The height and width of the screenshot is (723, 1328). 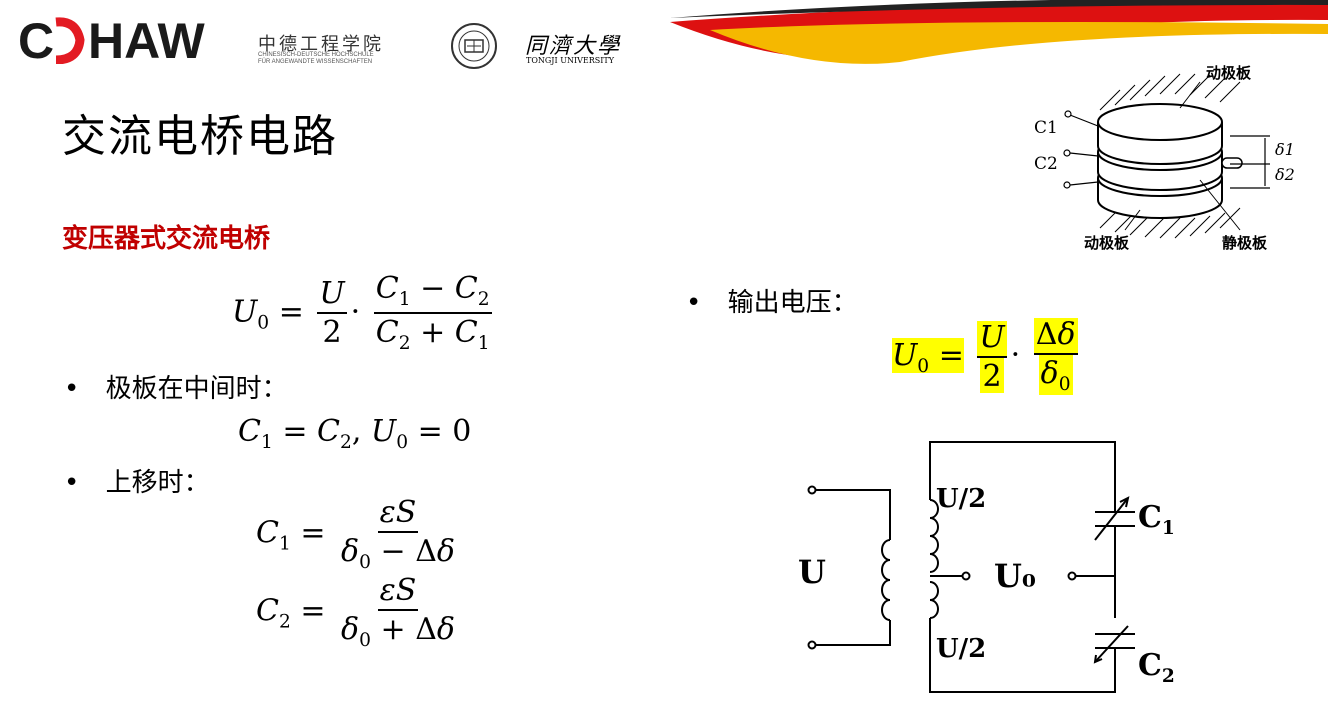 I want to click on cdhaw-logo: C HAW, so click(x=133, y=41).